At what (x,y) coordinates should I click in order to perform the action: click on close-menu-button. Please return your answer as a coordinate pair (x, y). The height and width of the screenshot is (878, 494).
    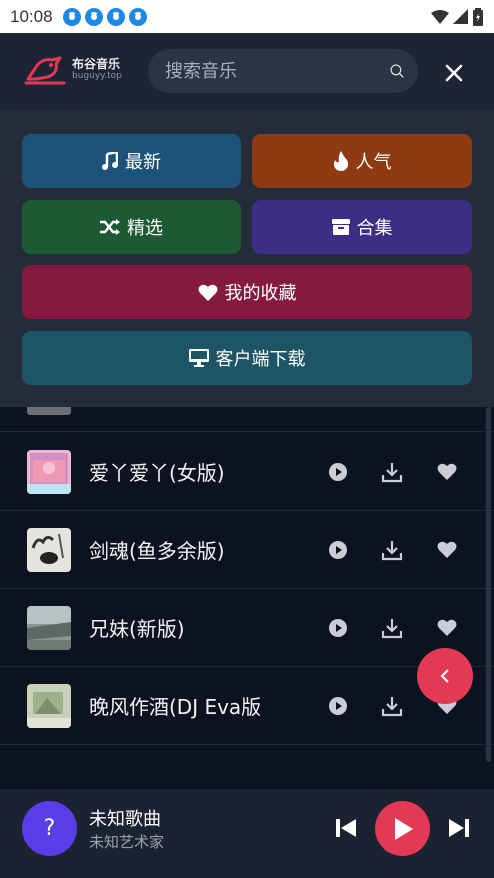
    Looking at the image, I should click on (454, 73).